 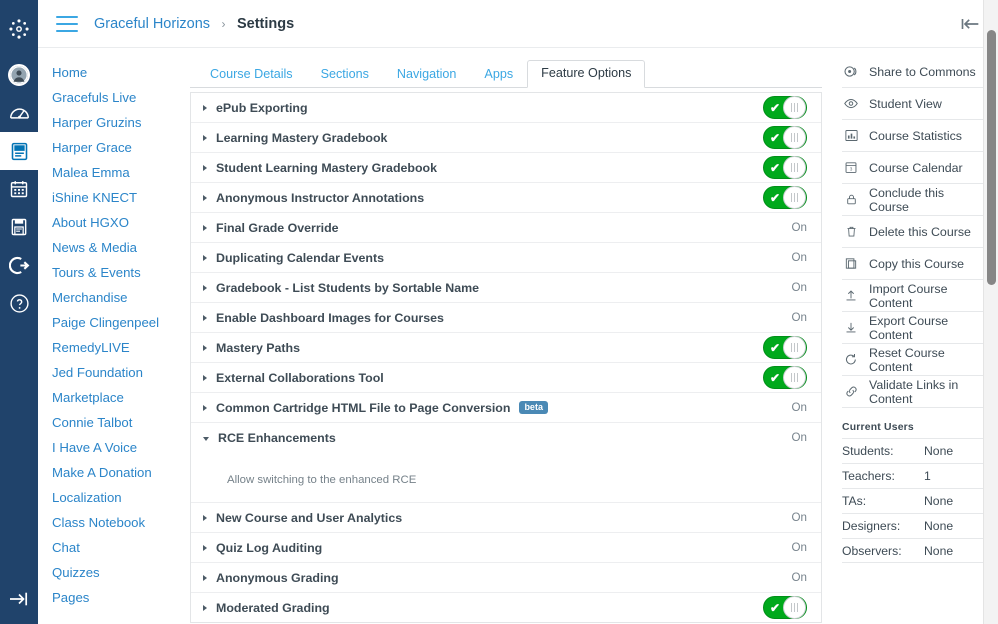 I want to click on logout-nav-item, so click(x=19, y=265).